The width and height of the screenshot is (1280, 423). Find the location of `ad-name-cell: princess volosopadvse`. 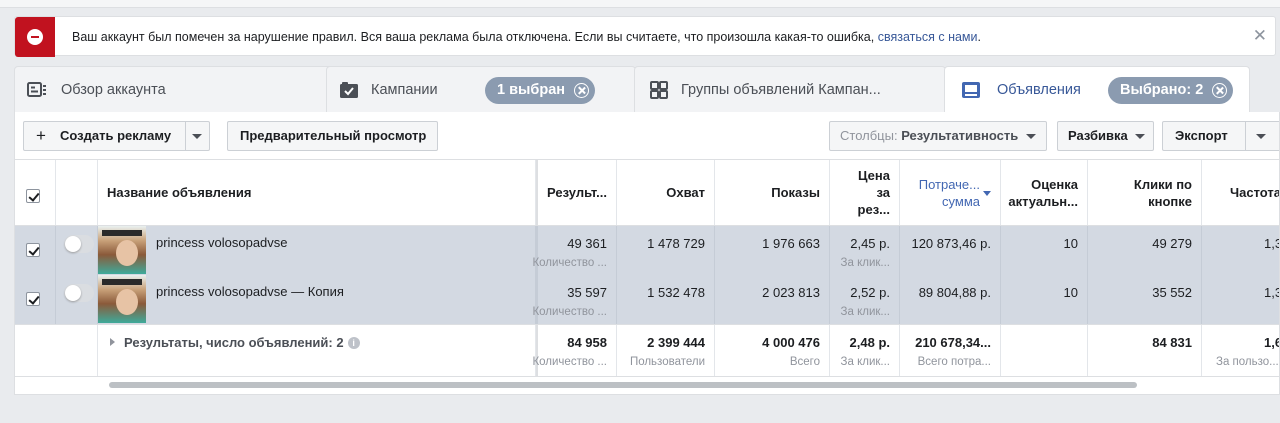

ad-name-cell: princess volosopadvse is located at coordinates (317, 250).